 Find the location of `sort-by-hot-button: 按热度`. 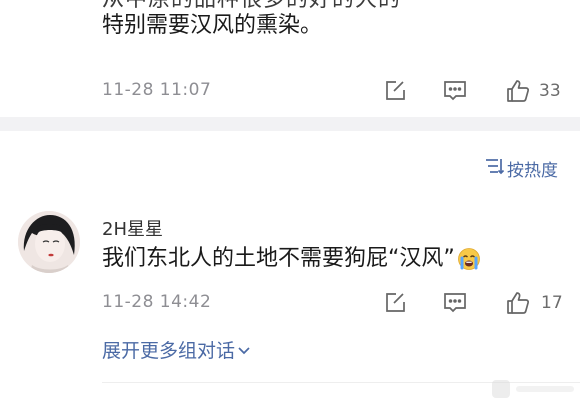

sort-by-hot-button: 按热度 is located at coordinates (521, 168).